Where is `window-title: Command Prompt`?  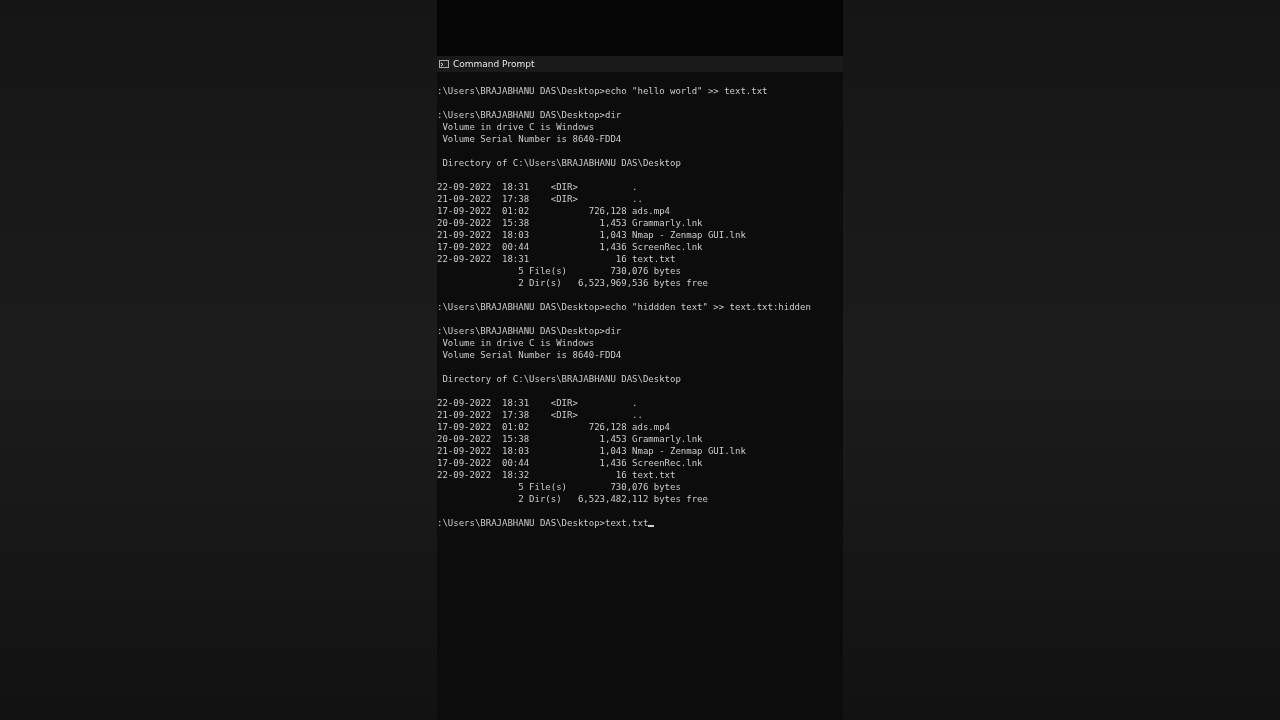 window-title: Command Prompt is located at coordinates (494, 64).